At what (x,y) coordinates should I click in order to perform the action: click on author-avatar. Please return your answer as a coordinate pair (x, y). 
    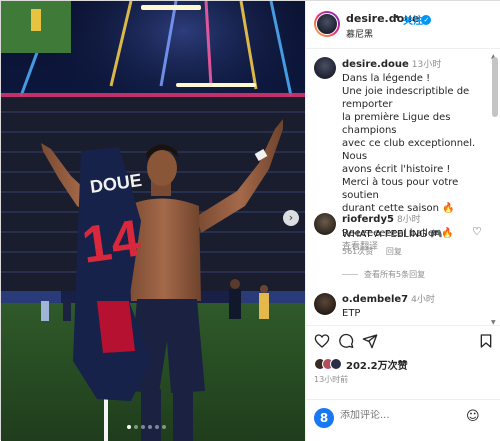
    Looking at the image, I should click on (327, 24).